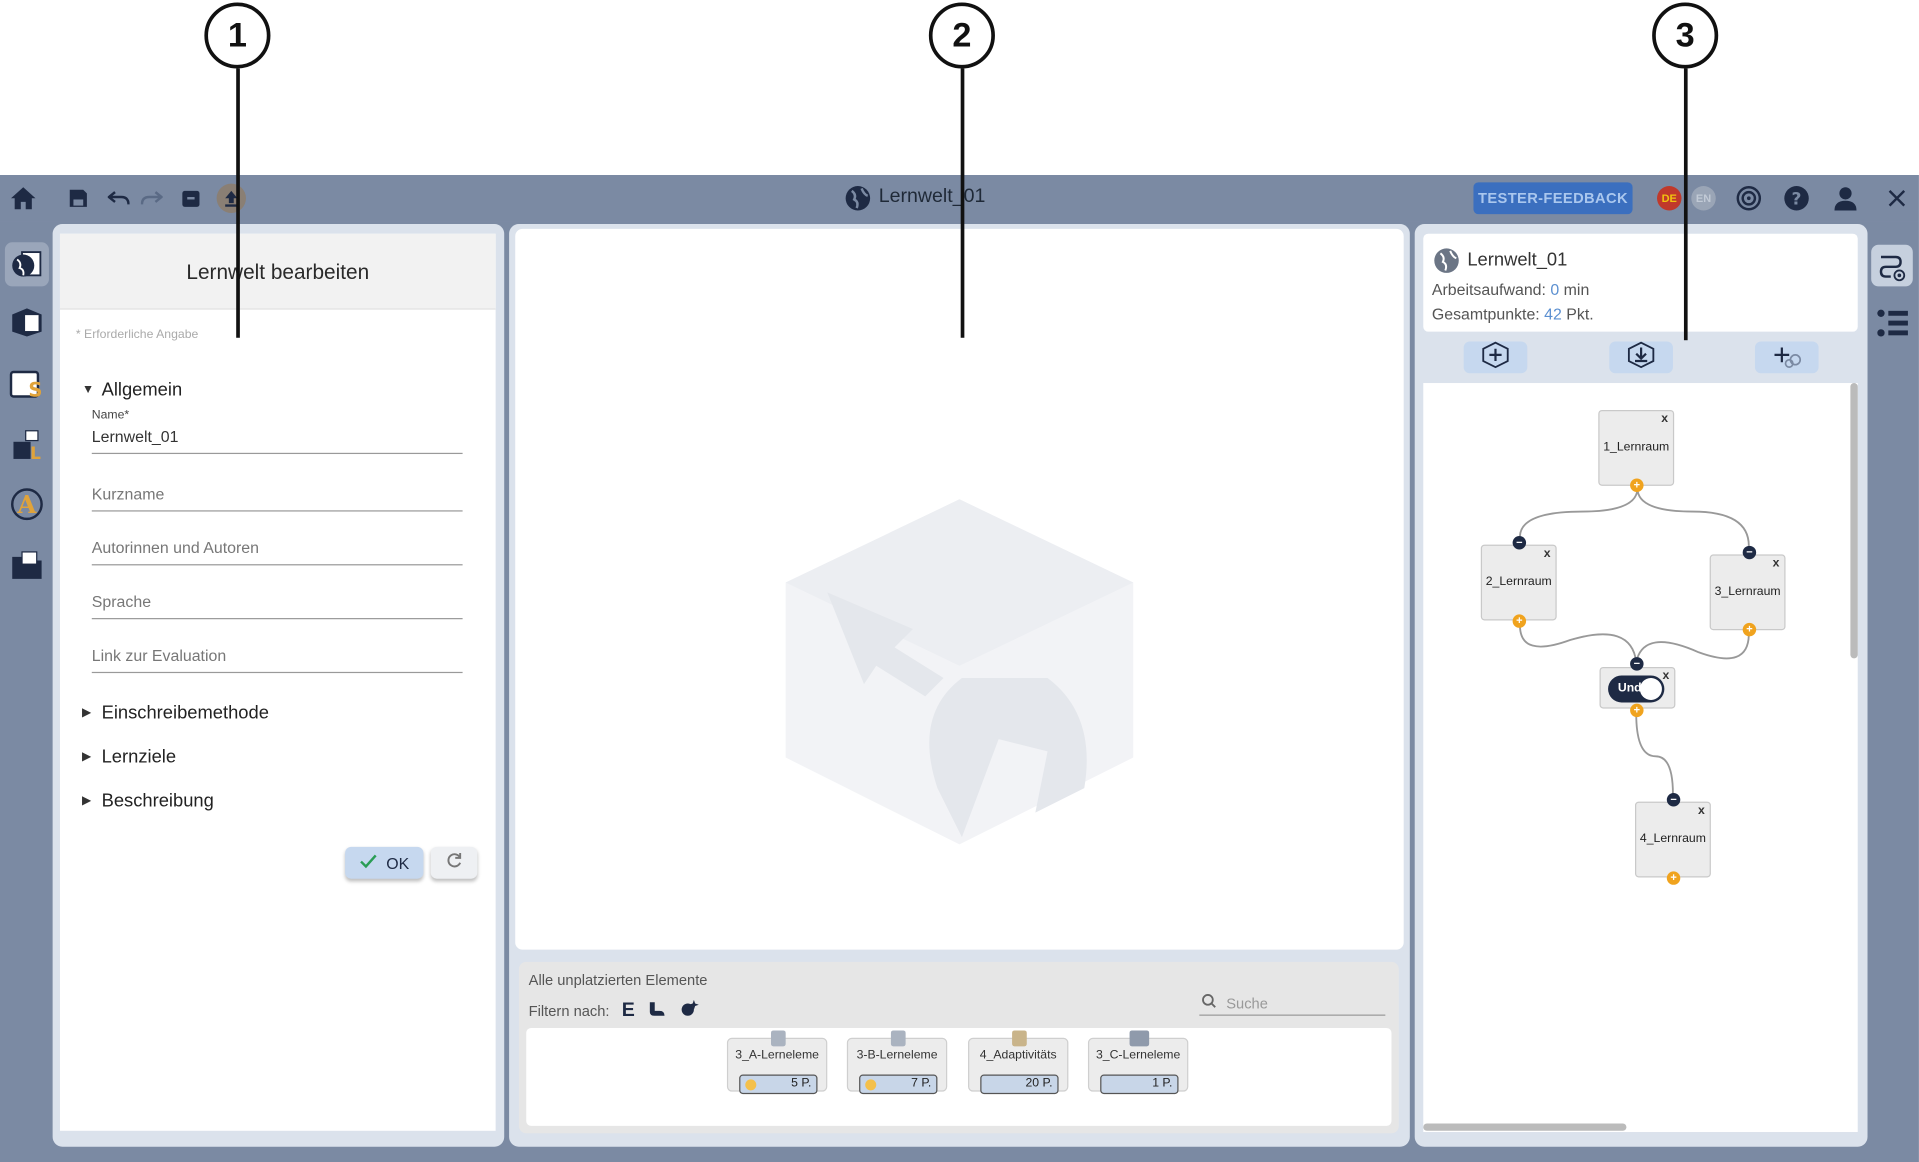 Image resolution: width=1919 pixels, height=1162 pixels. Describe the element at coordinates (1893, 323) in the screenshot. I see `list-view-icon` at that location.